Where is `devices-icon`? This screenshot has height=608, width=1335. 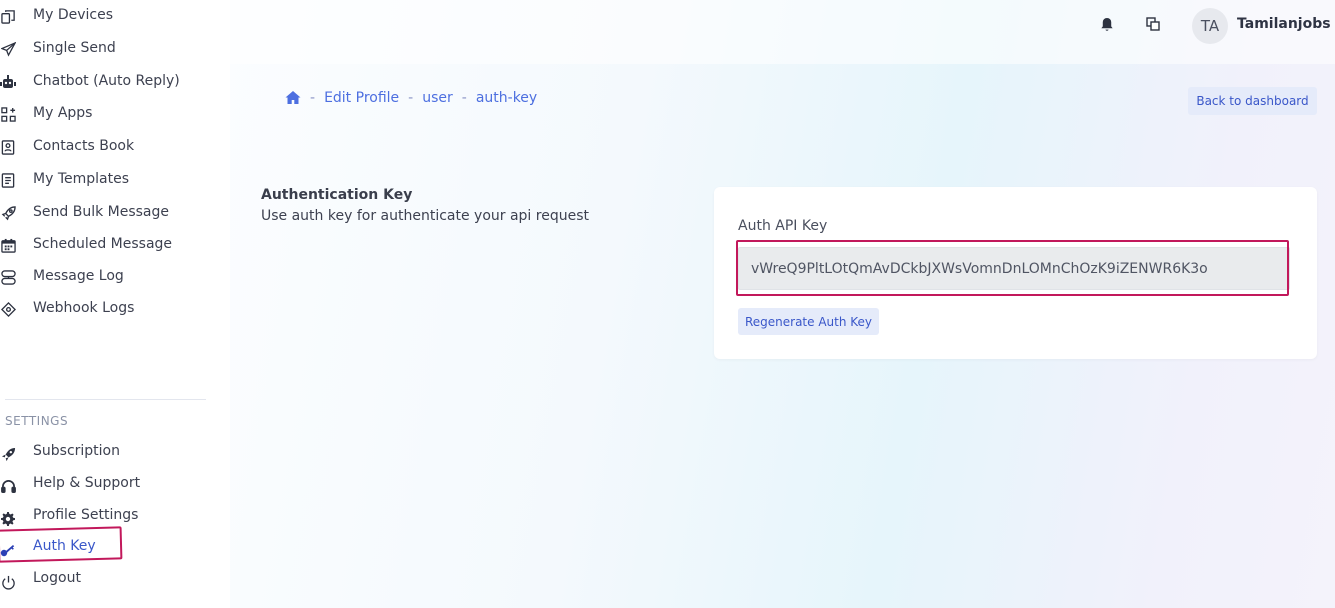 devices-icon is located at coordinates (8, 16).